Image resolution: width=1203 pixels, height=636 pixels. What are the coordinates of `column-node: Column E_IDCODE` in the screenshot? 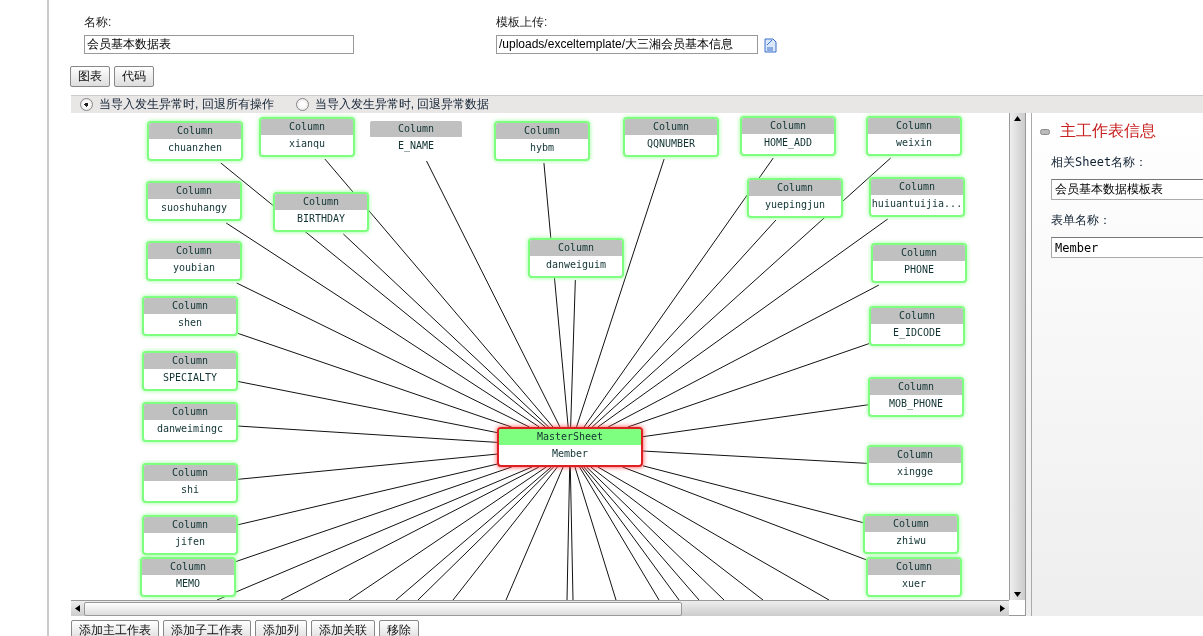 It's located at (917, 326).